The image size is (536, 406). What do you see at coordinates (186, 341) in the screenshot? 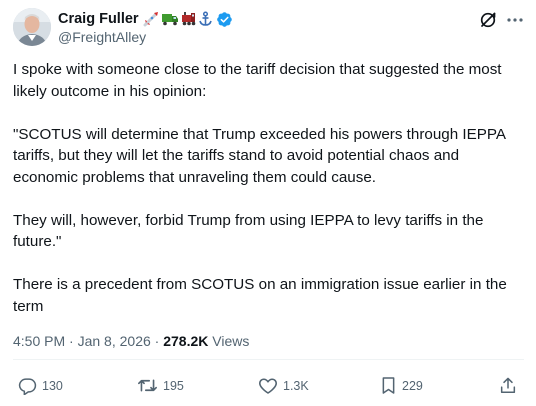
I see `views-count: 278.2K` at bounding box center [186, 341].